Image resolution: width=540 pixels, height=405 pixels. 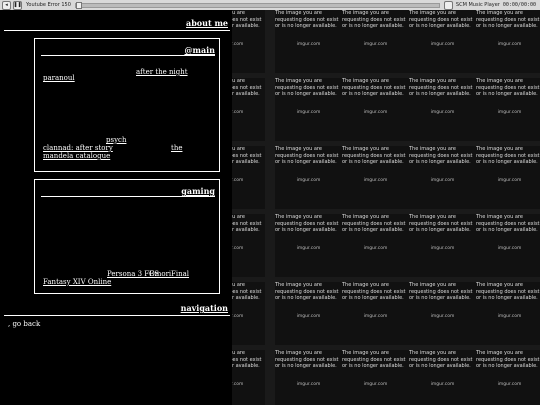 I want to click on about-divider, so click(x=117, y=30).